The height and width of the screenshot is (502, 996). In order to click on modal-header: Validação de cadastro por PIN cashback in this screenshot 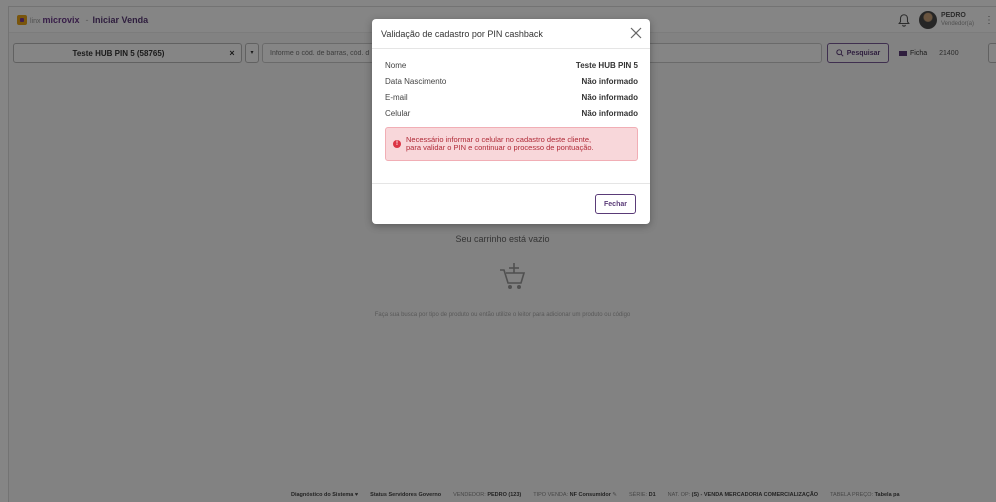, I will do `click(511, 34)`.